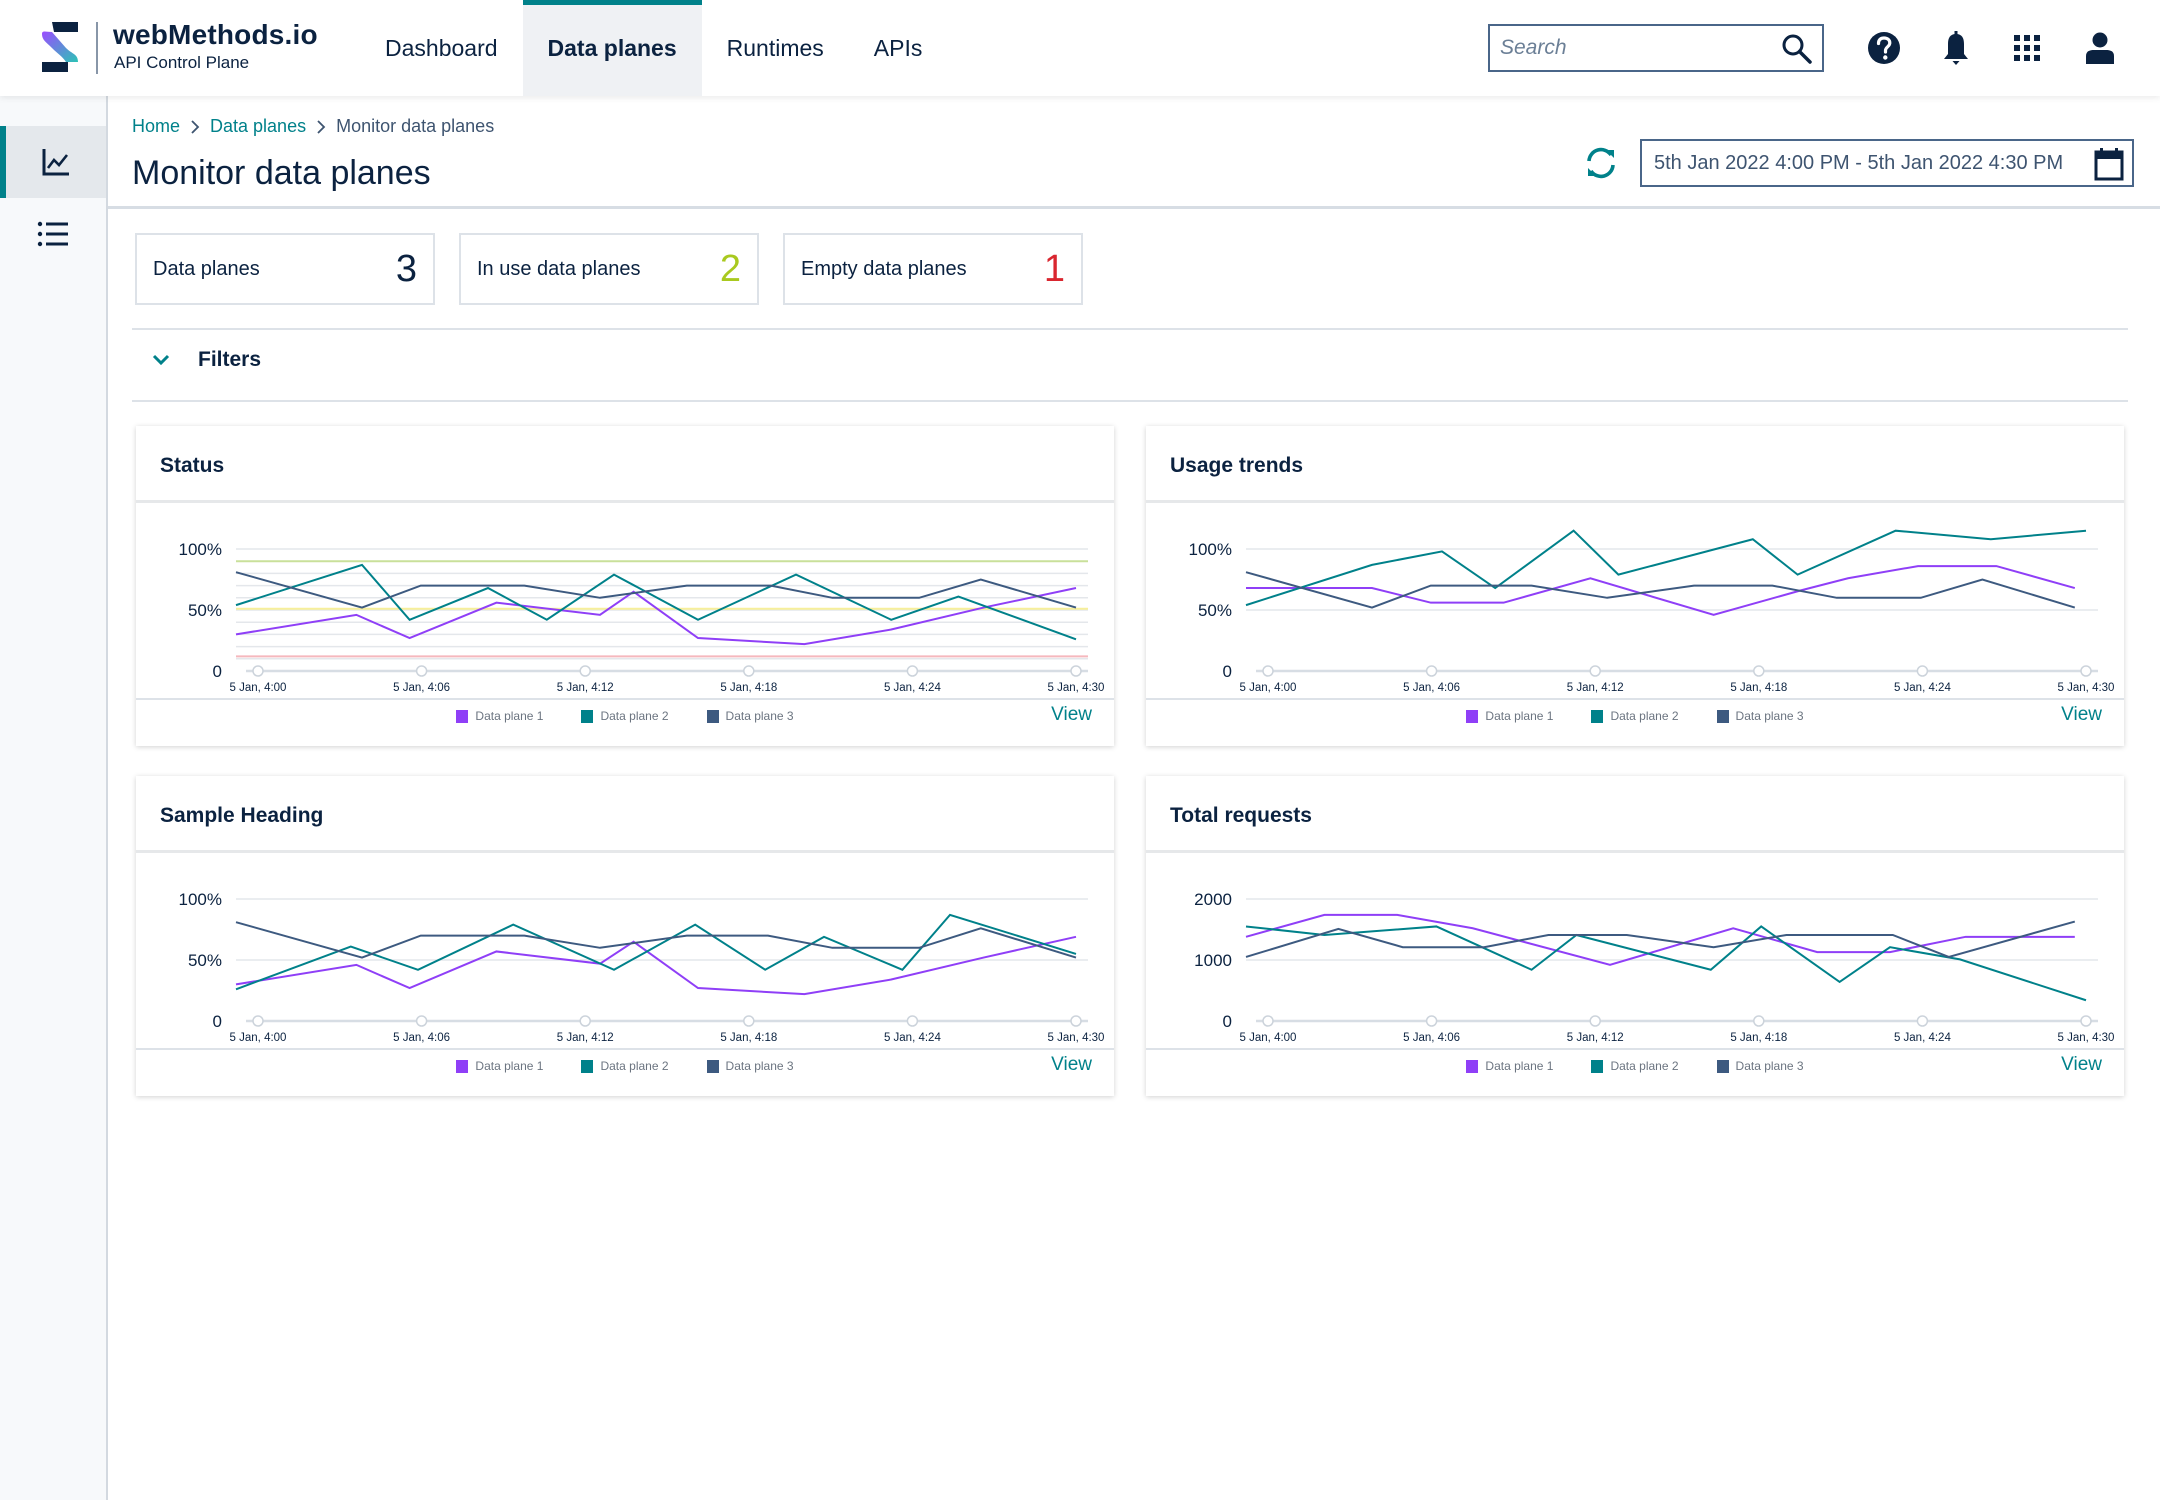 The height and width of the screenshot is (1500, 2160). I want to click on breadcrumb-data-planes: Data planes, so click(258, 126).